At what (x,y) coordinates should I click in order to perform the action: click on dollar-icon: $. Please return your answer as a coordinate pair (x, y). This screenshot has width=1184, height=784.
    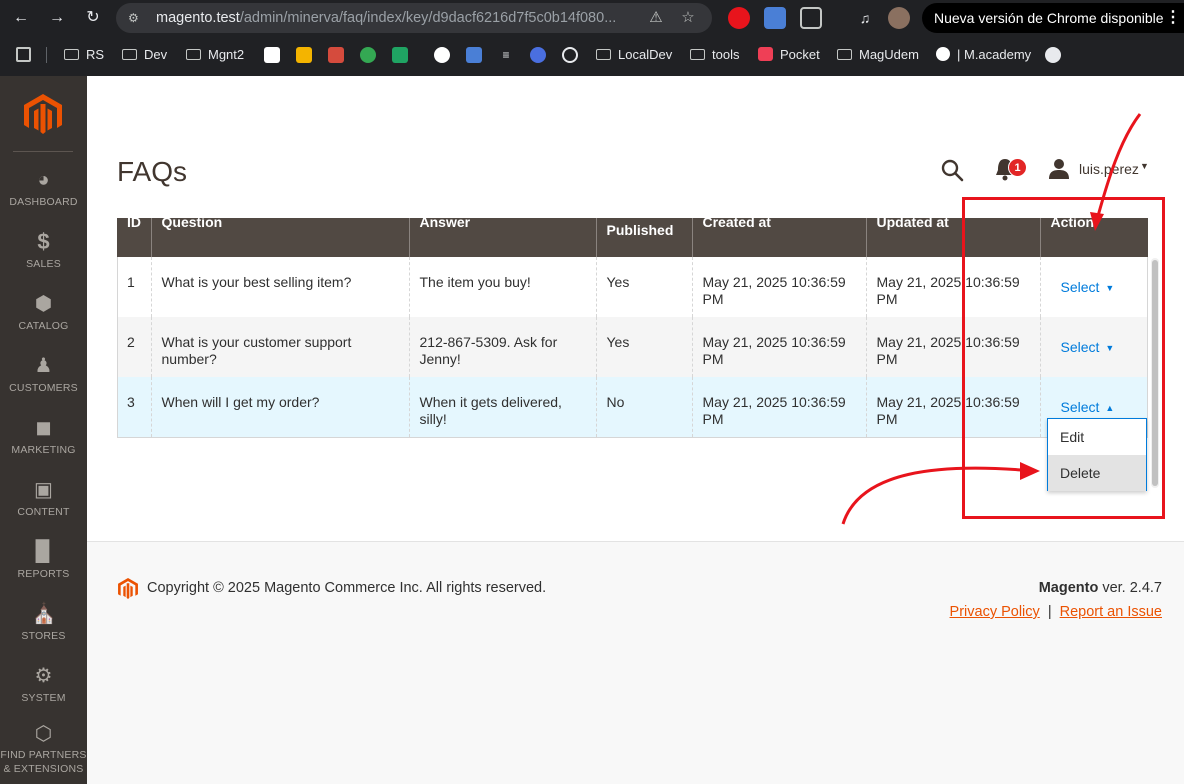
    Looking at the image, I should click on (43, 241).